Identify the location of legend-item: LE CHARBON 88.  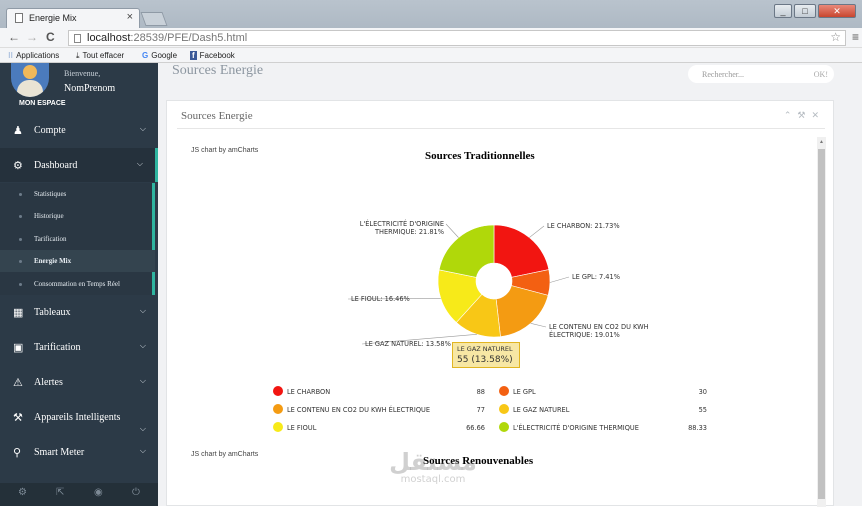
(383, 392).